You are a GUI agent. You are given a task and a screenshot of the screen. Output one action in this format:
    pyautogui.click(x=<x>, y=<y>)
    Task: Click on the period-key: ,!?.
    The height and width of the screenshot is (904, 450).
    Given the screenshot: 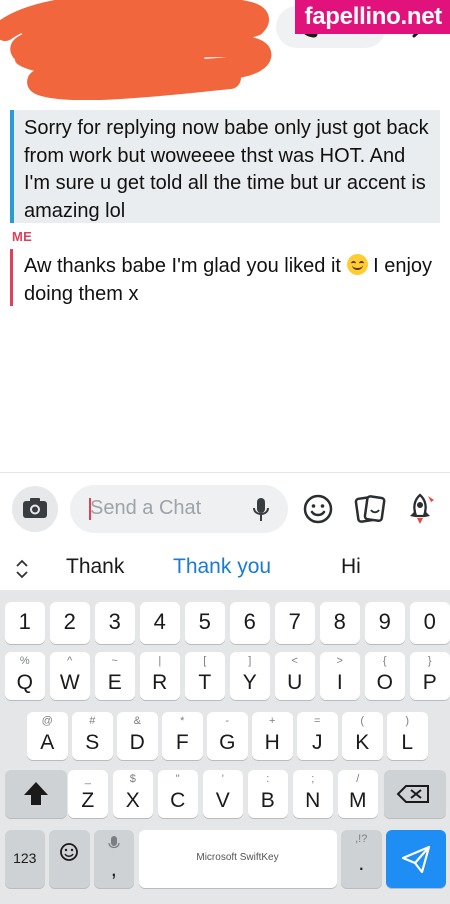 What is the action you would take?
    pyautogui.click(x=361, y=859)
    